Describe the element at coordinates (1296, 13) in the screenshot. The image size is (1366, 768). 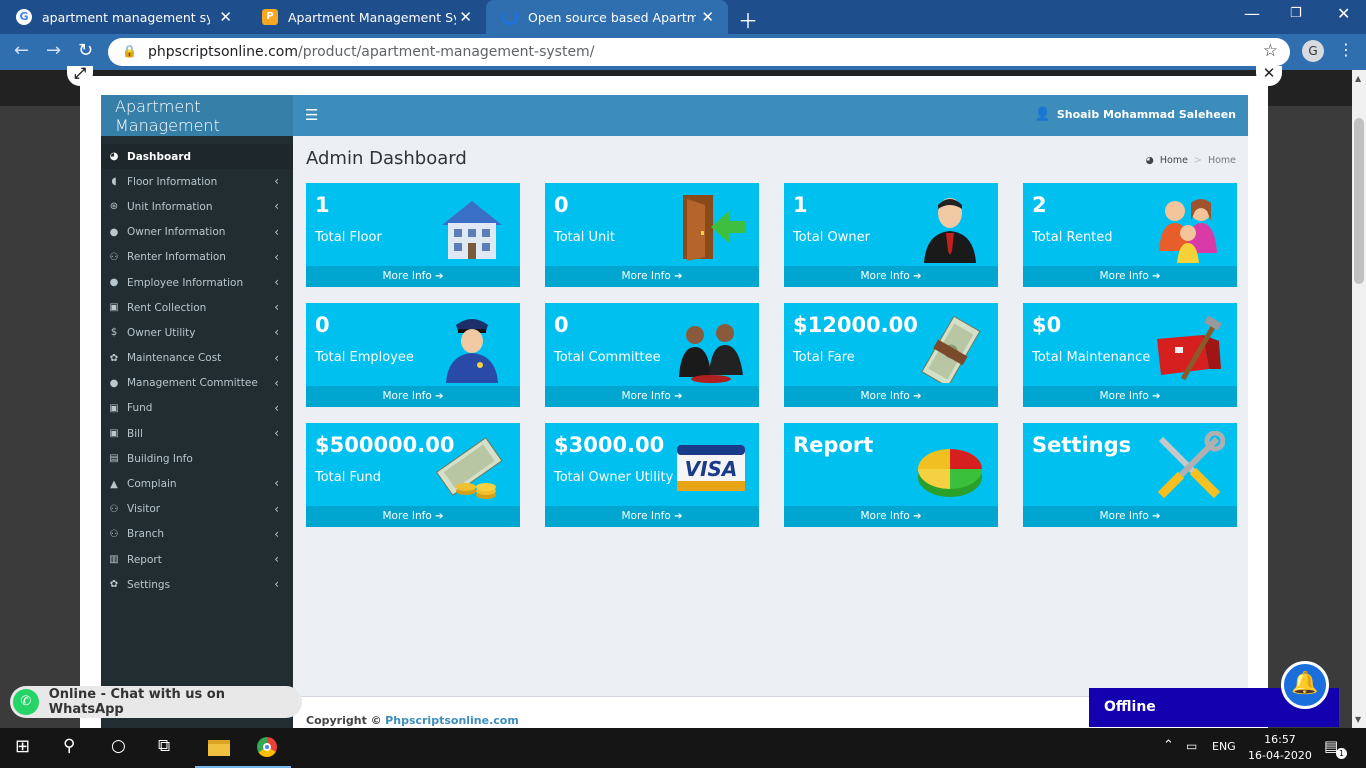
I see `maximize-icon: ❐` at that location.